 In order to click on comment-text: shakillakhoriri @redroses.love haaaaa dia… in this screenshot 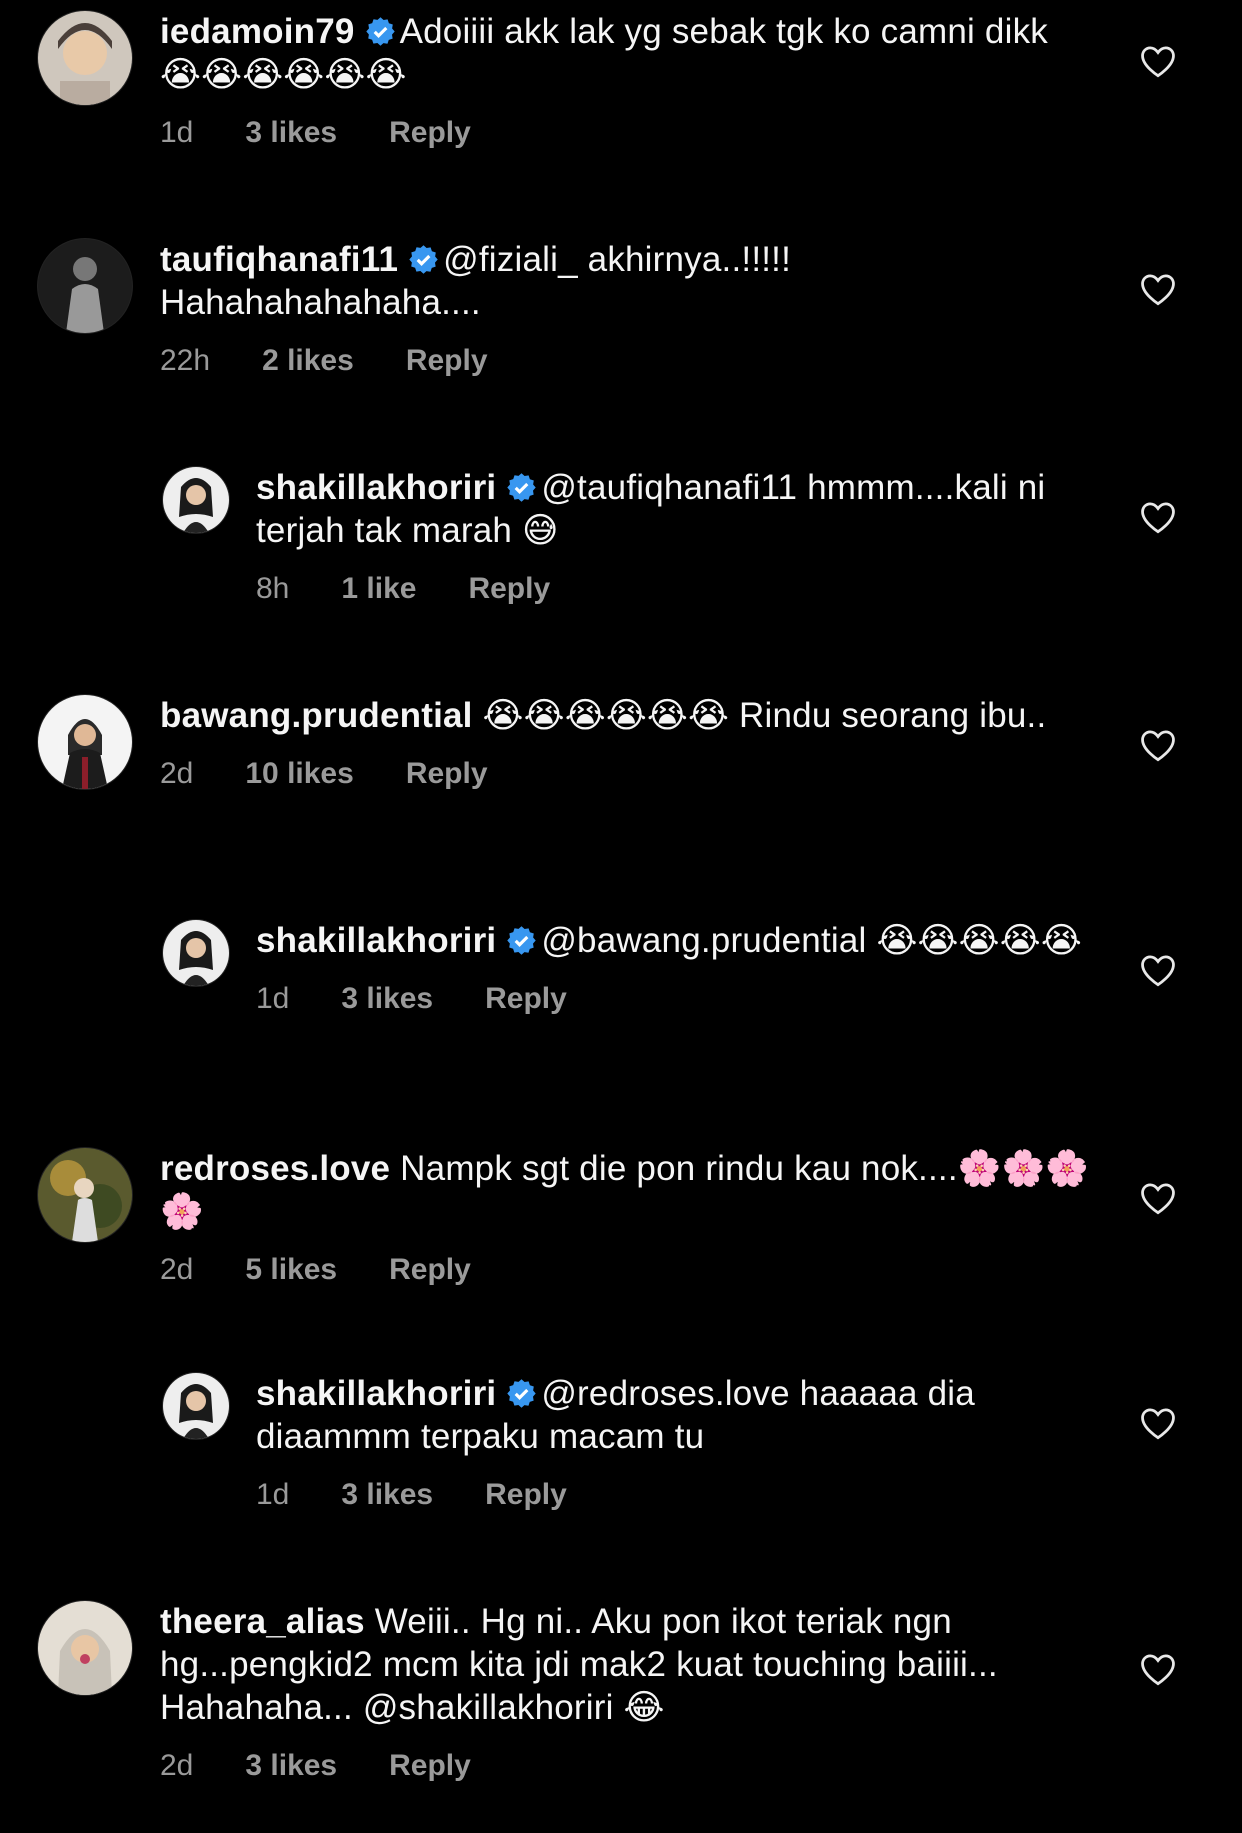, I will do `click(671, 1415)`.